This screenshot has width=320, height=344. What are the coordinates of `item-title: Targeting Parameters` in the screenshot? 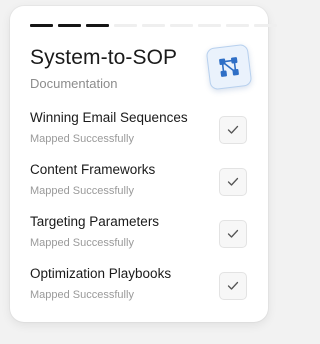 It's located at (95, 221).